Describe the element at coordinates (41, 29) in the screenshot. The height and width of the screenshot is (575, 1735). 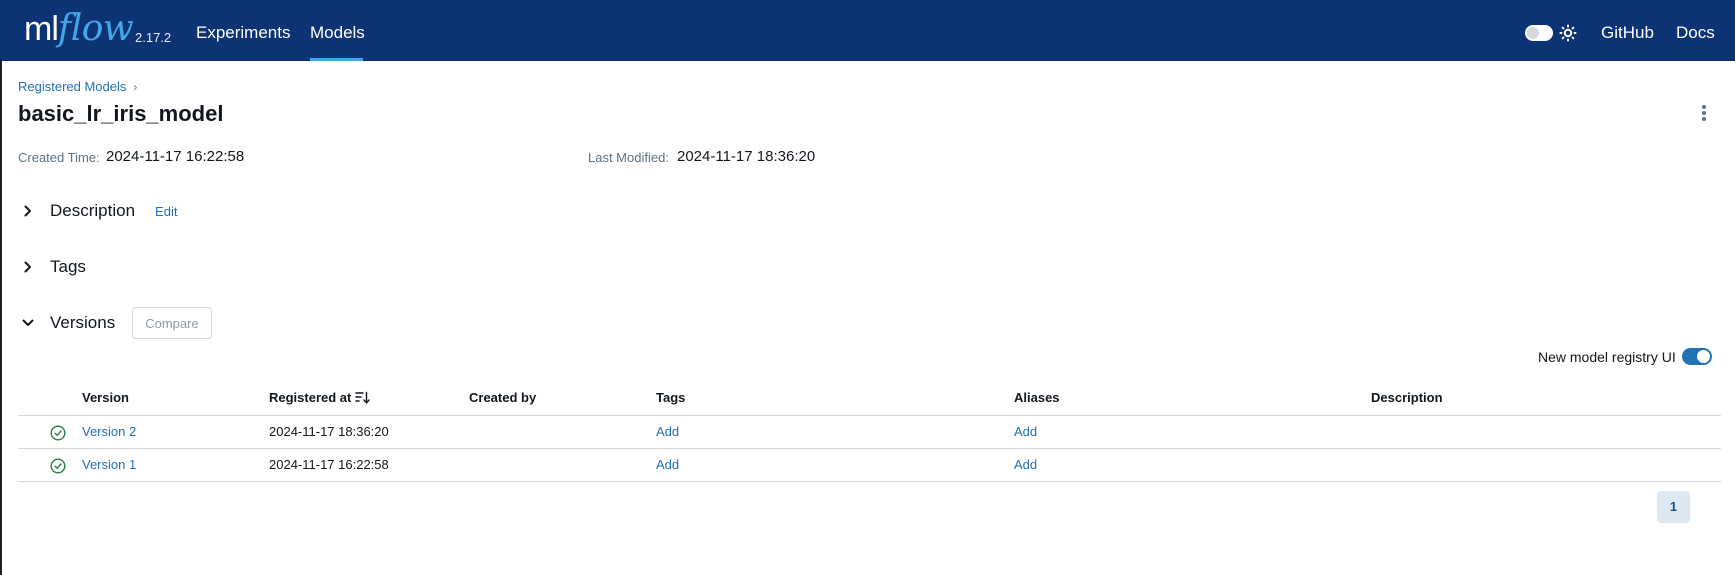
I see `logo-ml-text: ml` at that location.